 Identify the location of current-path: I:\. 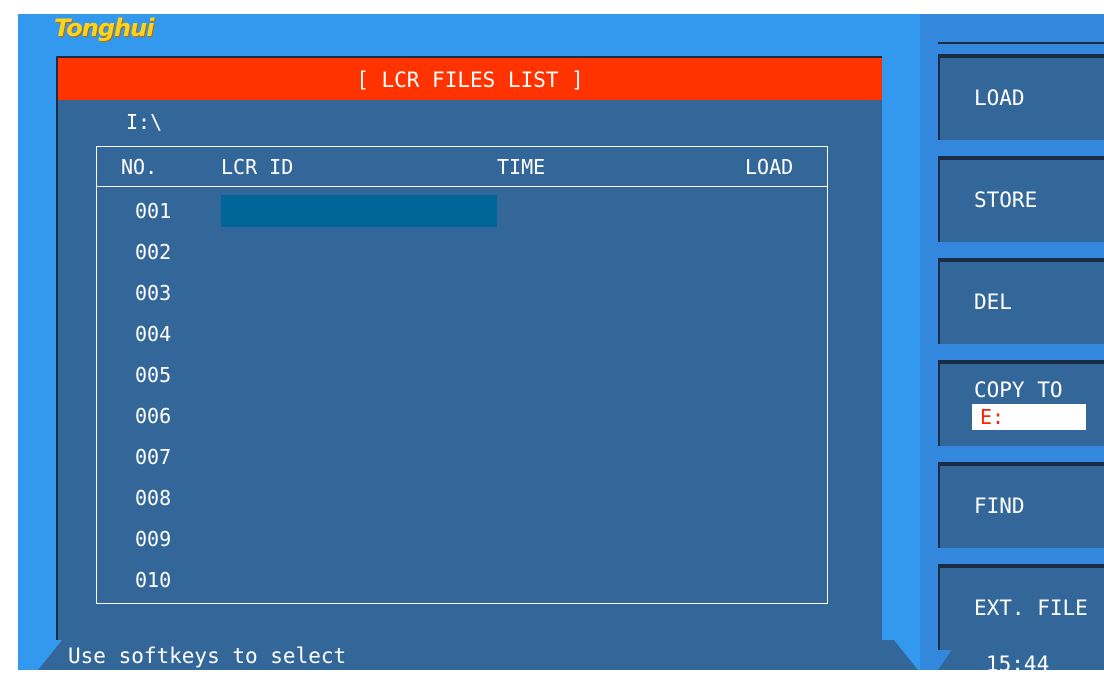
(144, 122).